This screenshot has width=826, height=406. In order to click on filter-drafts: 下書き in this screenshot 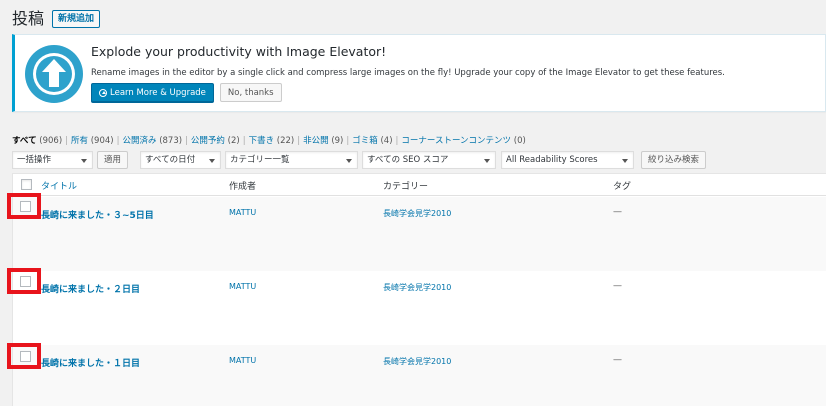, I will do `click(262, 141)`.